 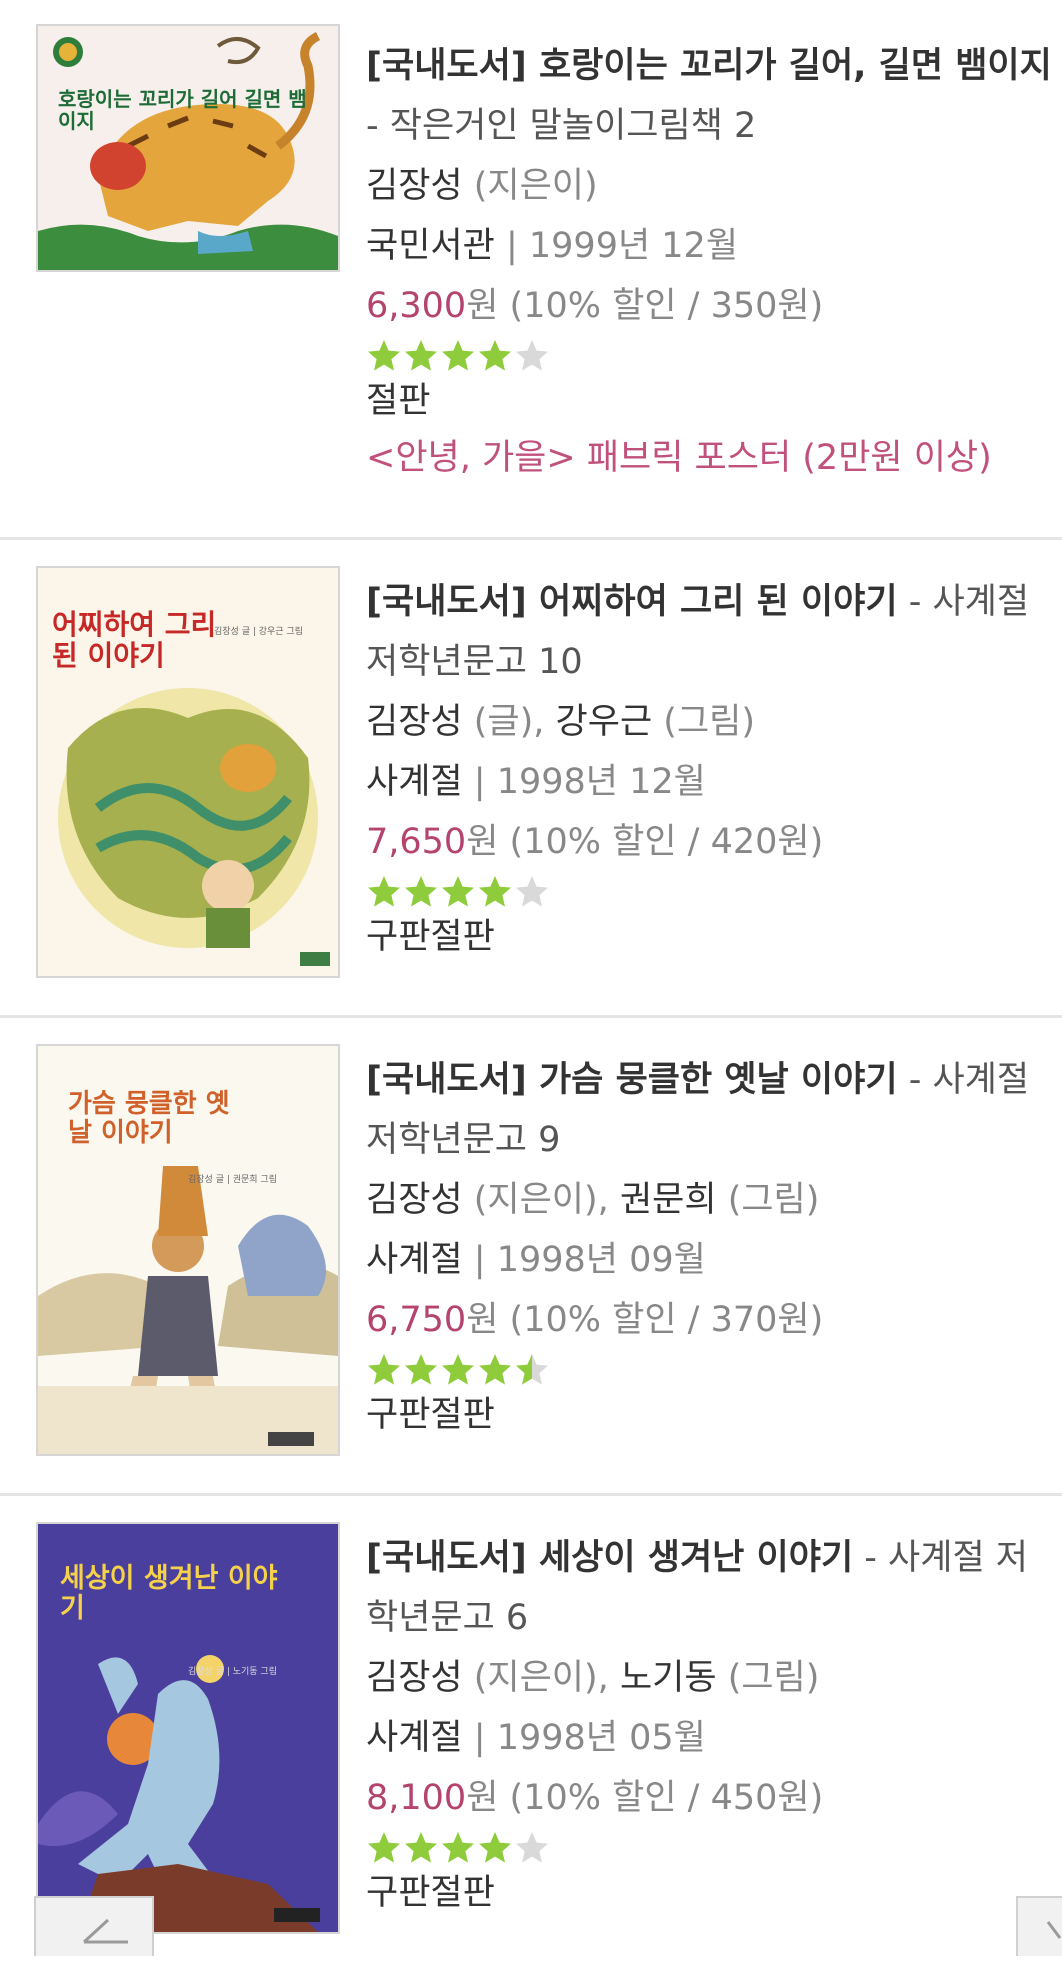 I want to click on publisher-date: 사계절 | 1998년 05월, so click(x=709, y=1738).